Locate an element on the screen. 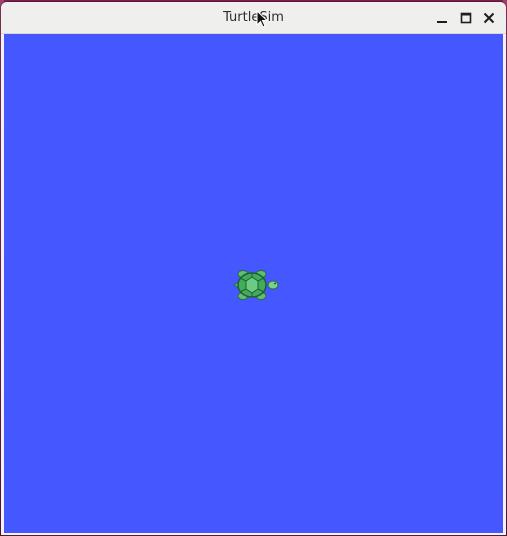 This screenshot has height=536, width=507. mouse-cursor-icon is located at coordinates (262, 19).